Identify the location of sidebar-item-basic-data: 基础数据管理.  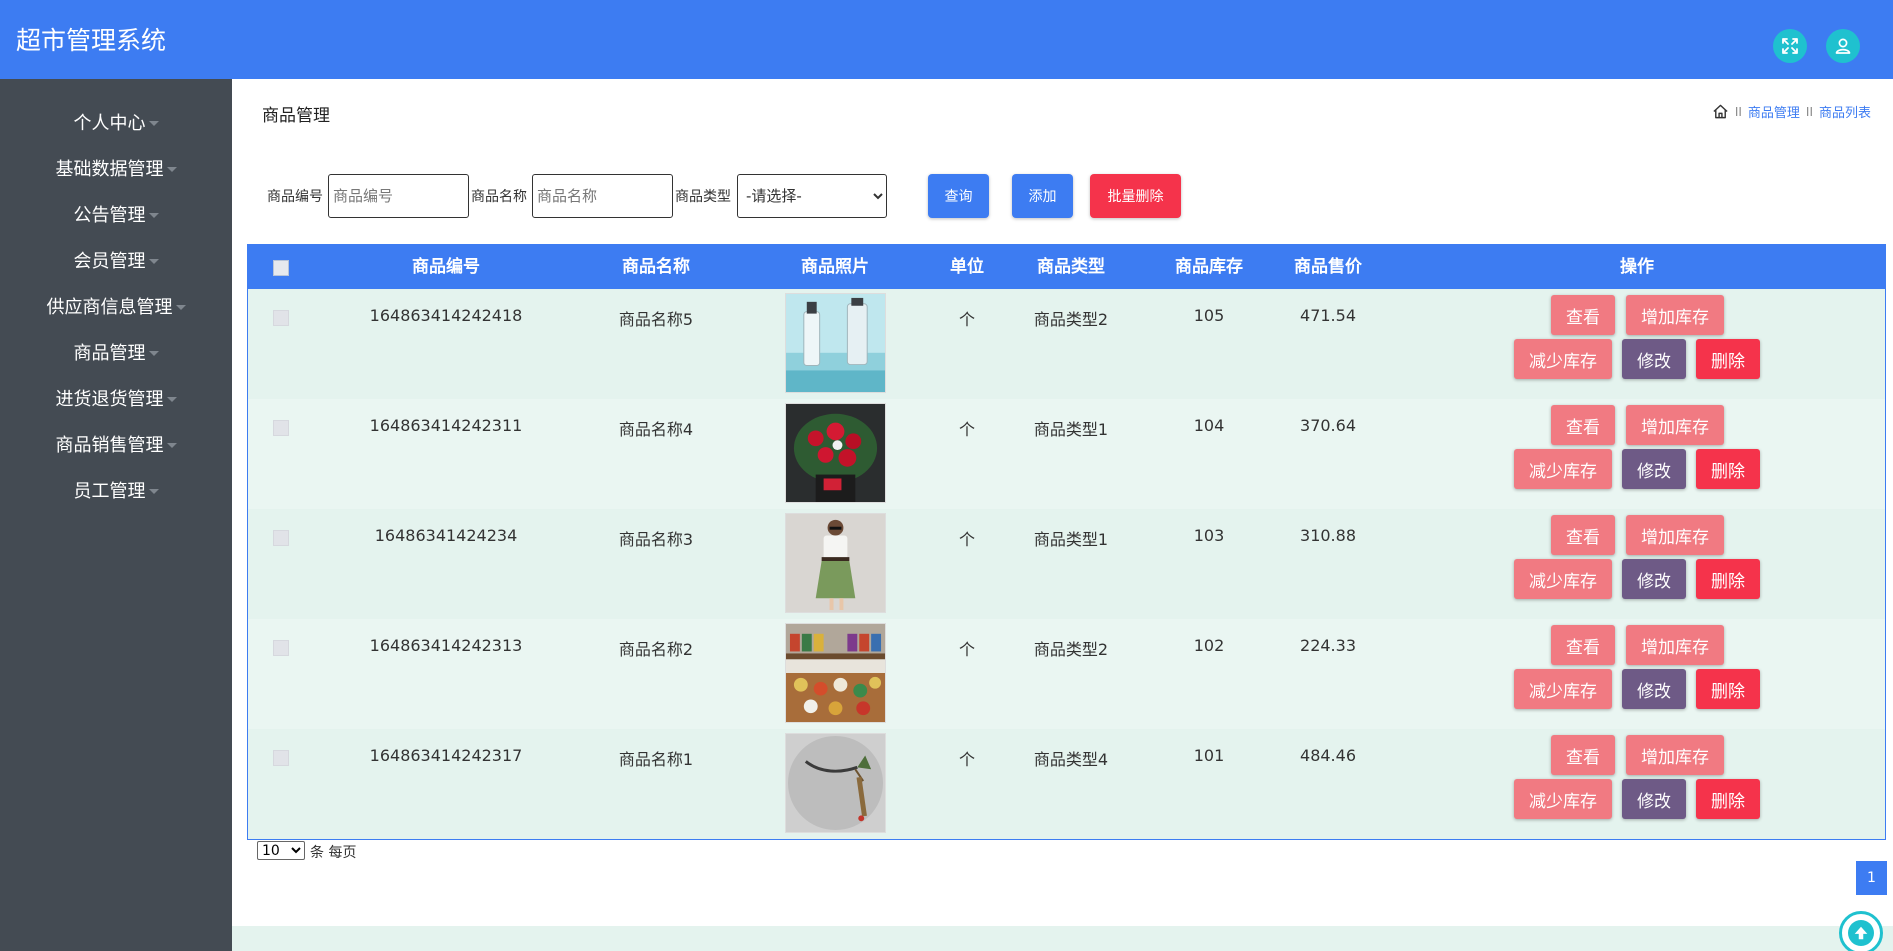
(116, 168).